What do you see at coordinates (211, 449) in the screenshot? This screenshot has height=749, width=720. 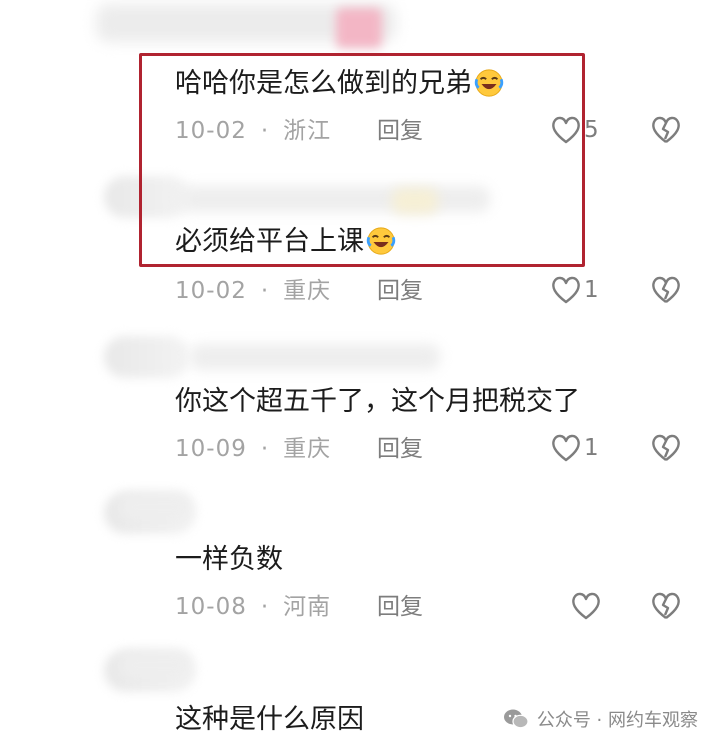 I see `comment-date: 10-09` at bounding box center [211, 449].